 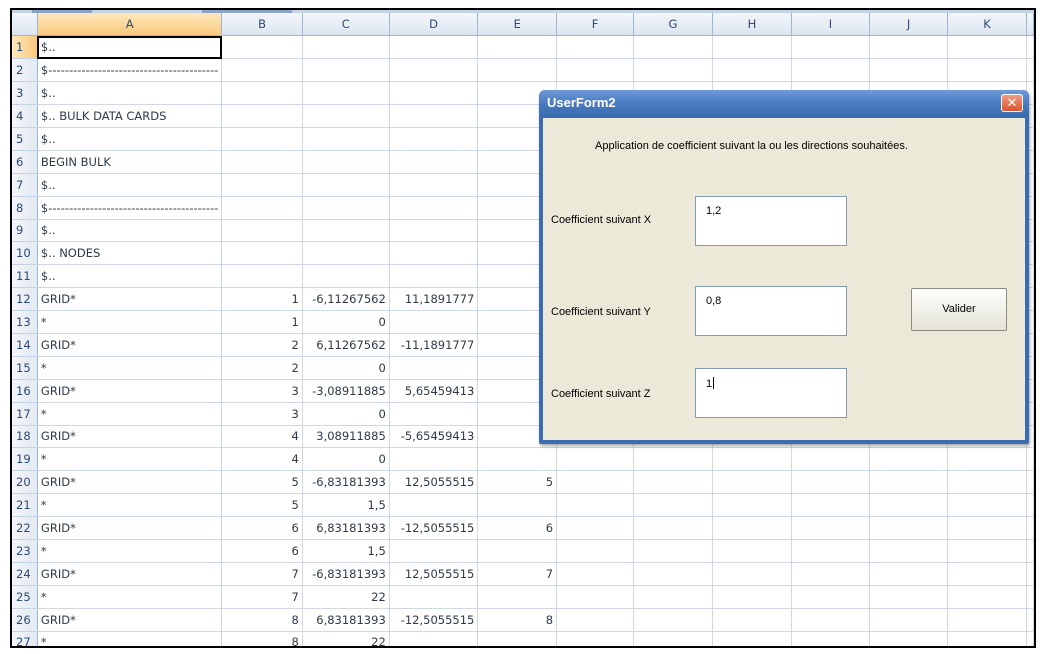 What do you see at coordinates (346, 322) in the screenshot?
I see `cell-c: 0` at bounding box center [346, 322].